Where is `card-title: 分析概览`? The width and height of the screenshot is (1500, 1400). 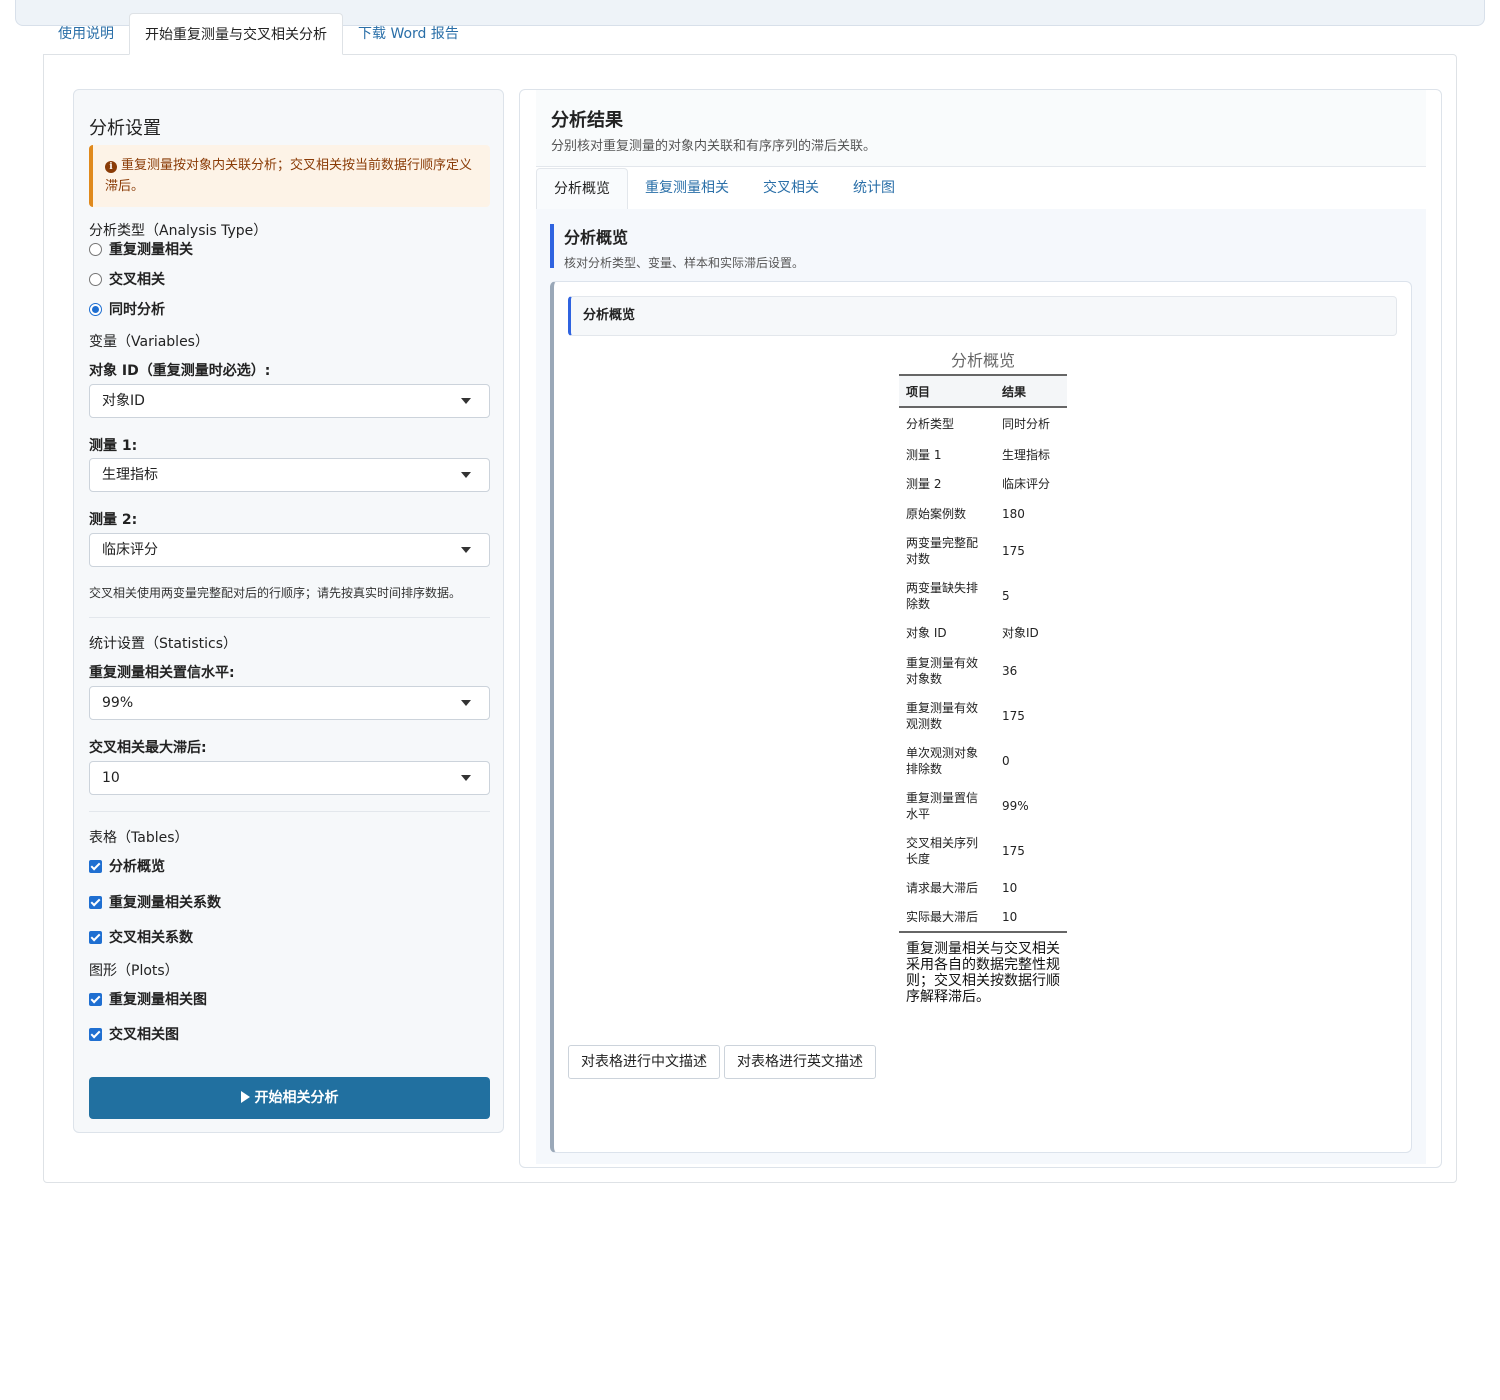 card-title: 分析概览 is located at coordinates (982, 316).